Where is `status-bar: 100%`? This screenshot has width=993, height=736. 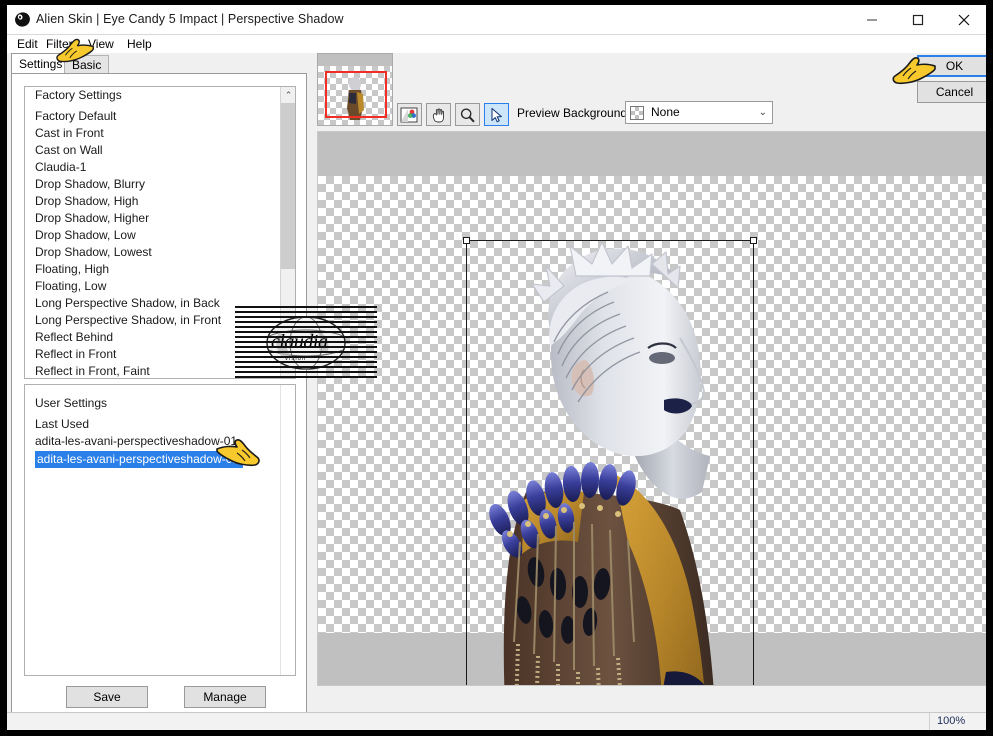 status-bar: 100% is located at coordinates (496, 721).